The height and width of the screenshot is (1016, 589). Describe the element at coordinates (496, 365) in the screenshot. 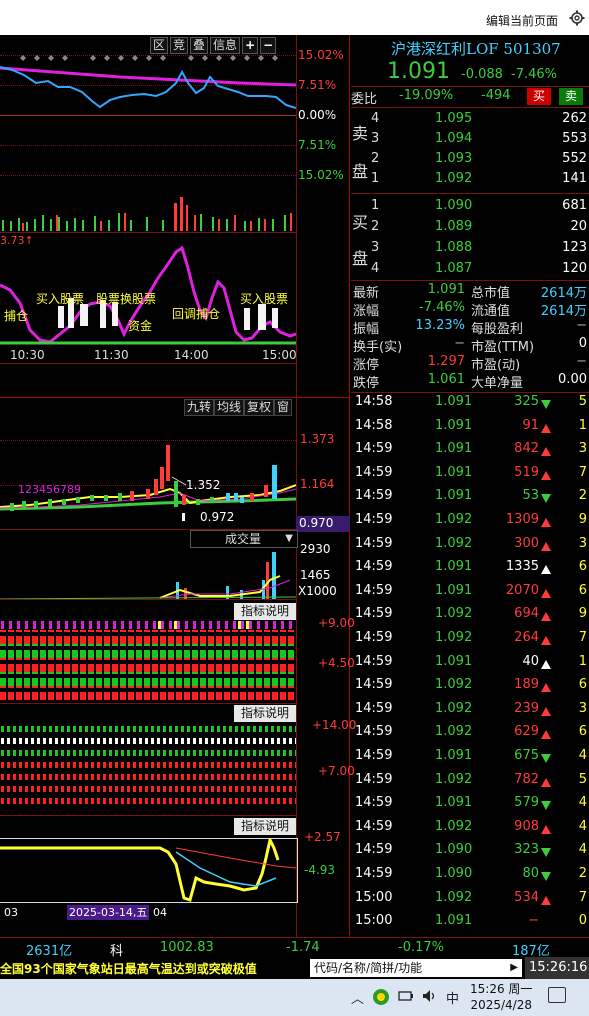

I see `stat-label: 市盈(动)` at that location.